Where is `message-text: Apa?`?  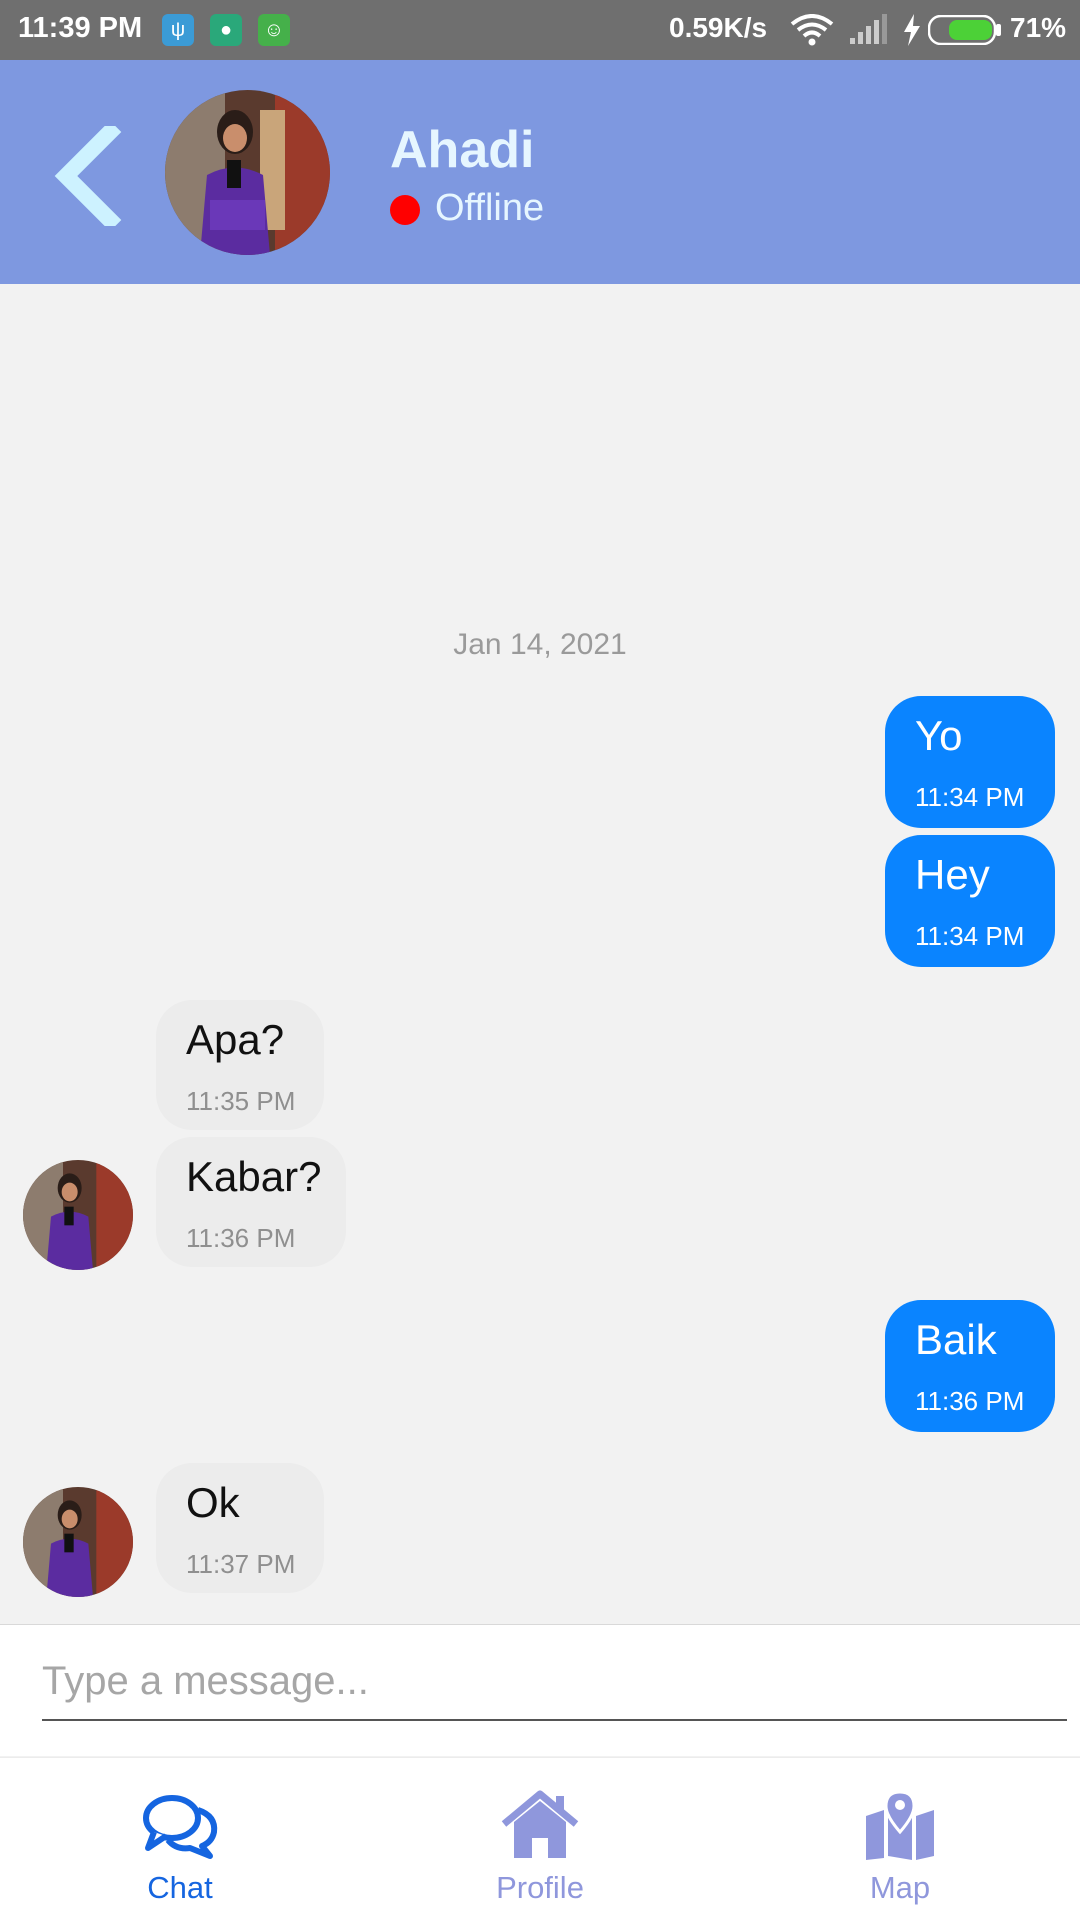
message-text: Apa? is located at coordinates (235, 1039).